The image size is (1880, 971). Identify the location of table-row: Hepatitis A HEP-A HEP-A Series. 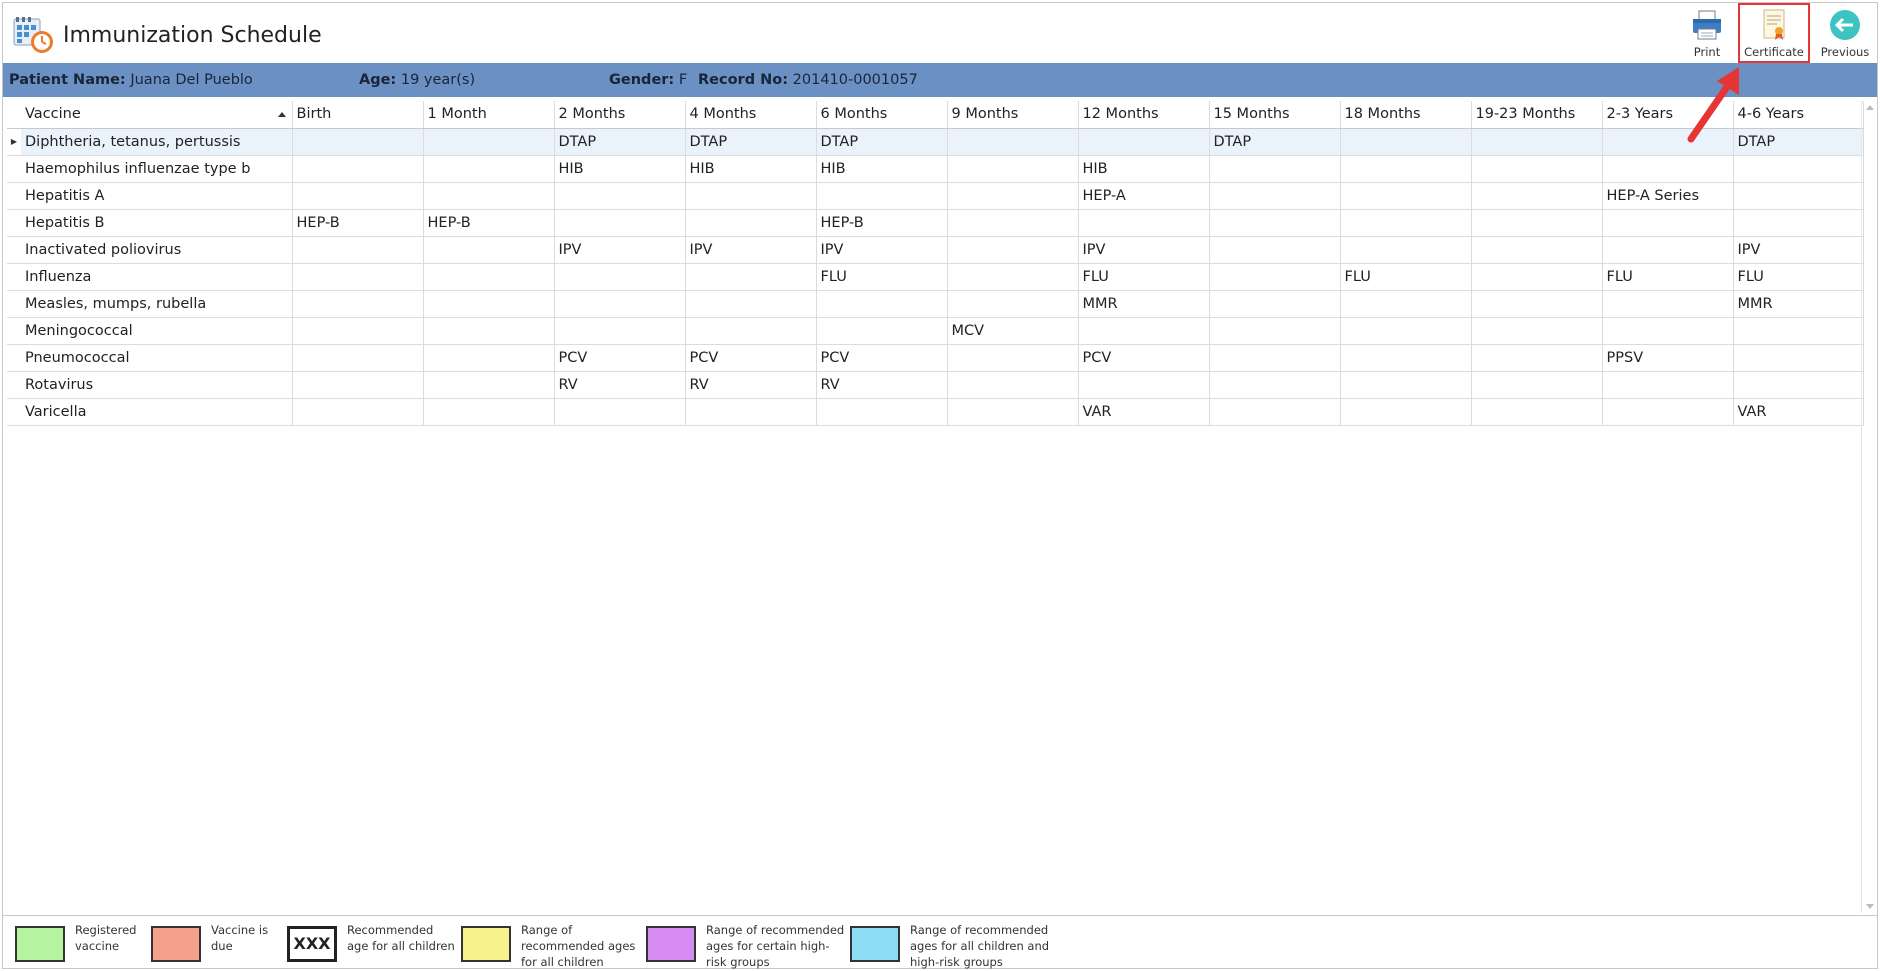
(935, 196).